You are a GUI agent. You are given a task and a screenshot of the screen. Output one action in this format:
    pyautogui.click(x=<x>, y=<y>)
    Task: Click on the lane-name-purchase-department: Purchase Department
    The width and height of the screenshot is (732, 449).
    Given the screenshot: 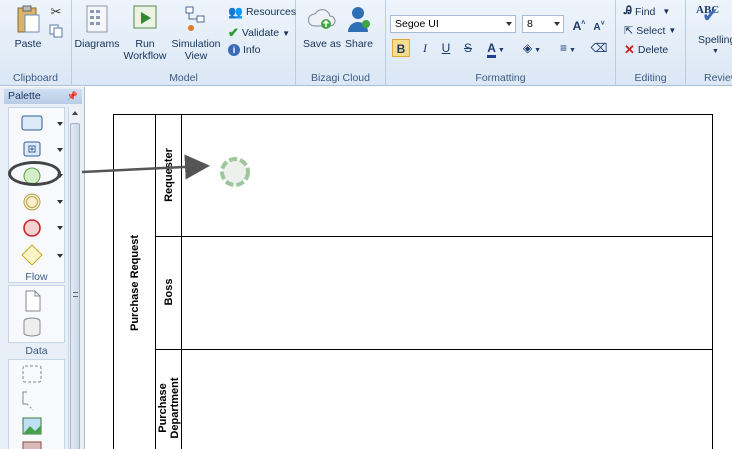 What is the action you would take?
    pyautogui.click(x=169, y=408)
    